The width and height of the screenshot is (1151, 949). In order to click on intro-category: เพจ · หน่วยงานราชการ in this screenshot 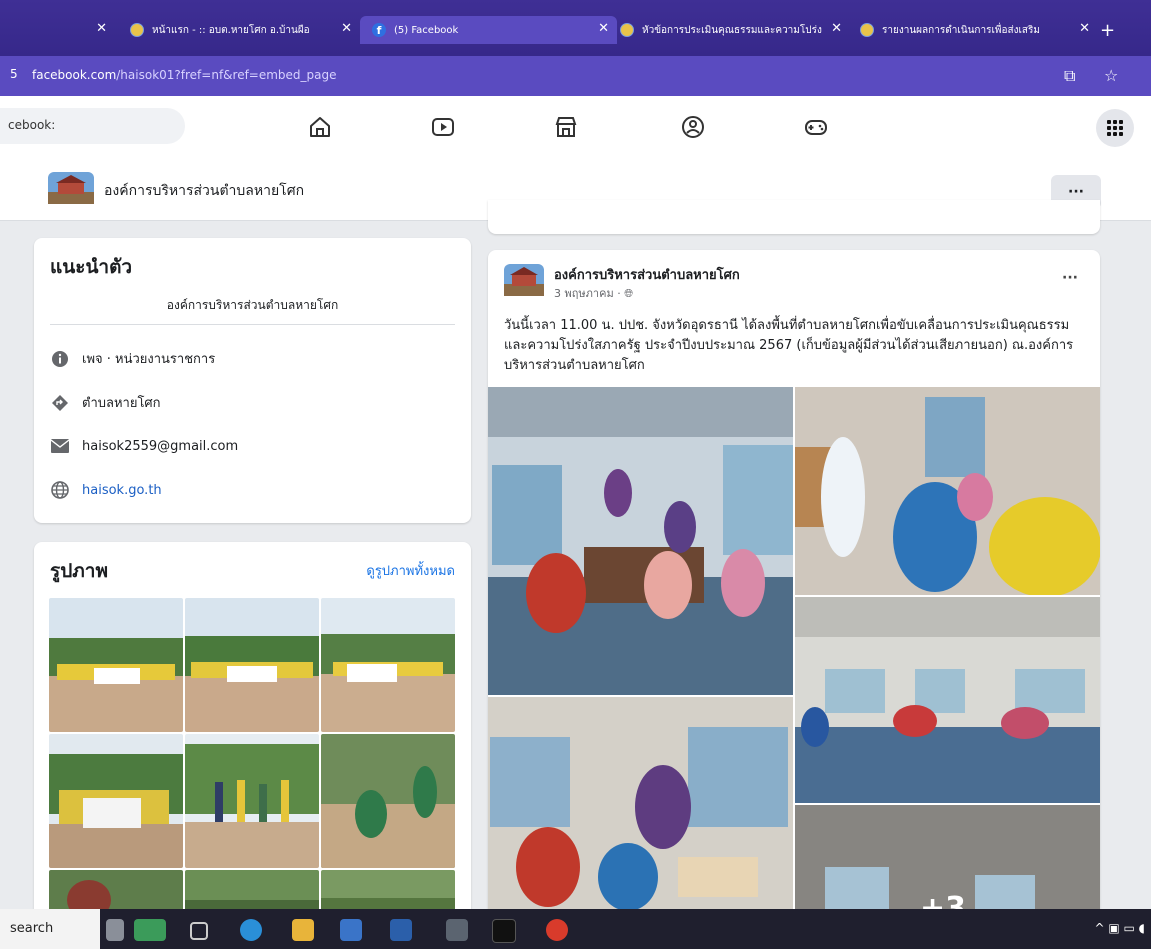, I will do `click(149, 359)`.